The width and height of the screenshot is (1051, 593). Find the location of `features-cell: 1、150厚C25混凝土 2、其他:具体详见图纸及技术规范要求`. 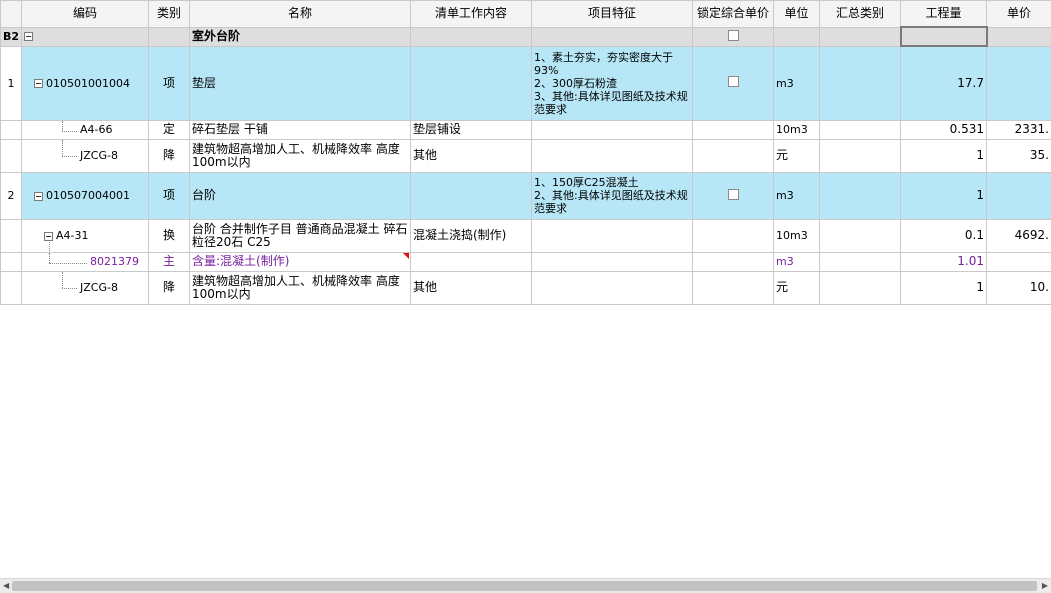

features-cell: 1、150厚C25混凝土 2、其他:具体详见图纸及技术规范要求 is located at coordinates (612, 195).